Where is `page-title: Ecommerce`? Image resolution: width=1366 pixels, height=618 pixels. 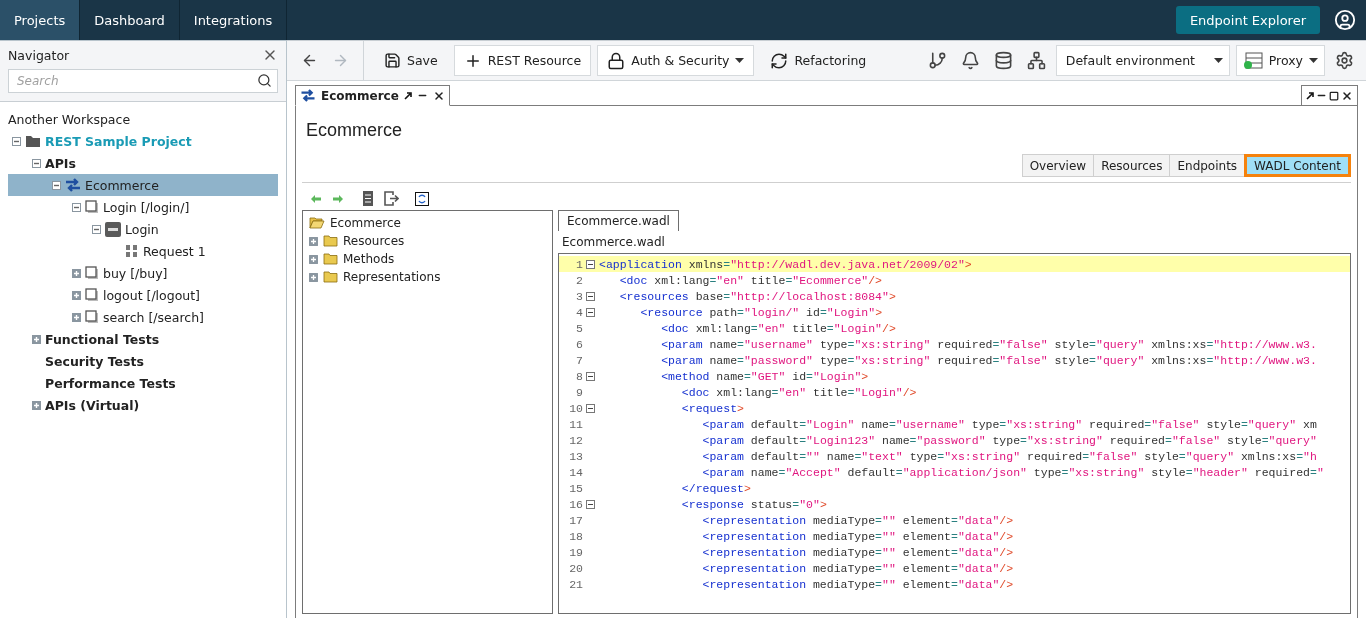
page-title: Ecommerce is located at coordinates (354, 130).